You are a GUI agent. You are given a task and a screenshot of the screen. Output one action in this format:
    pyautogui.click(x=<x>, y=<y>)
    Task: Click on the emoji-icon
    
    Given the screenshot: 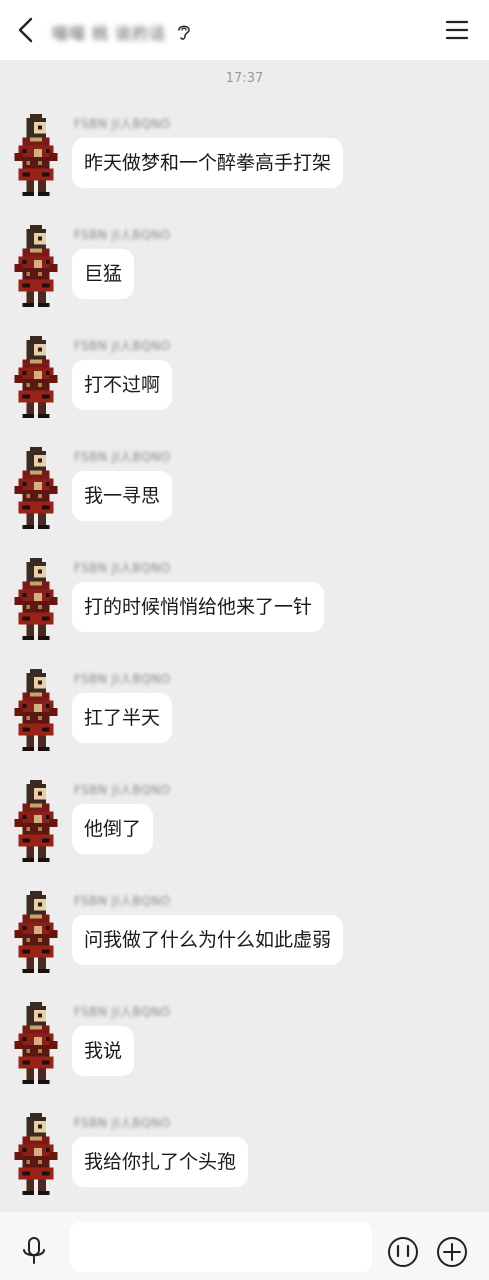 What is the action you would take?
    pyautogui.click(x=403, y=1252)
    